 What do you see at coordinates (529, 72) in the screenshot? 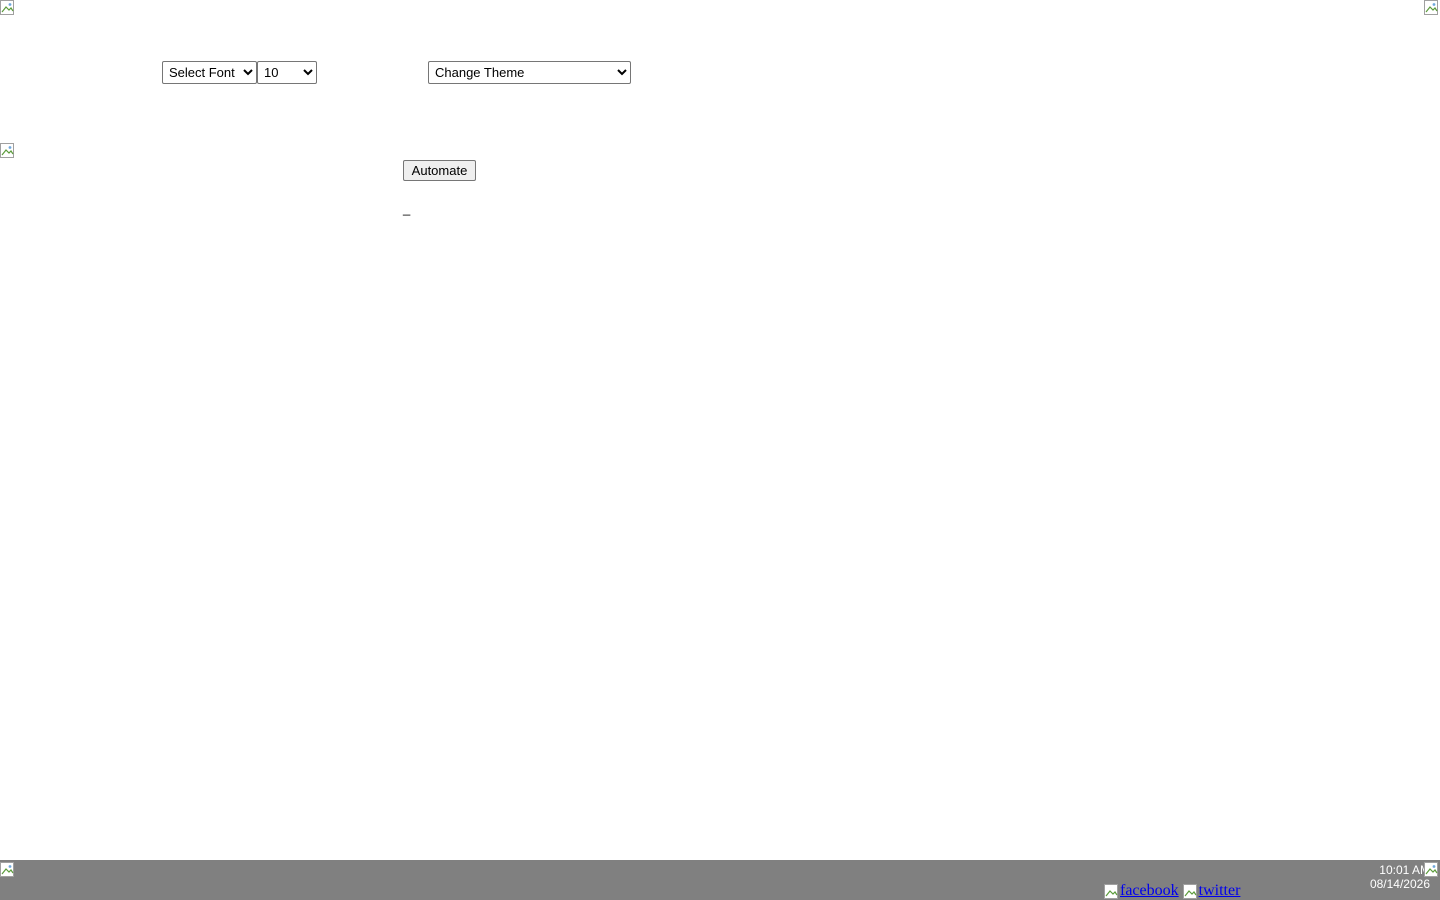
I see `theme-select: Change Theme` at bounding box center [529, 72].